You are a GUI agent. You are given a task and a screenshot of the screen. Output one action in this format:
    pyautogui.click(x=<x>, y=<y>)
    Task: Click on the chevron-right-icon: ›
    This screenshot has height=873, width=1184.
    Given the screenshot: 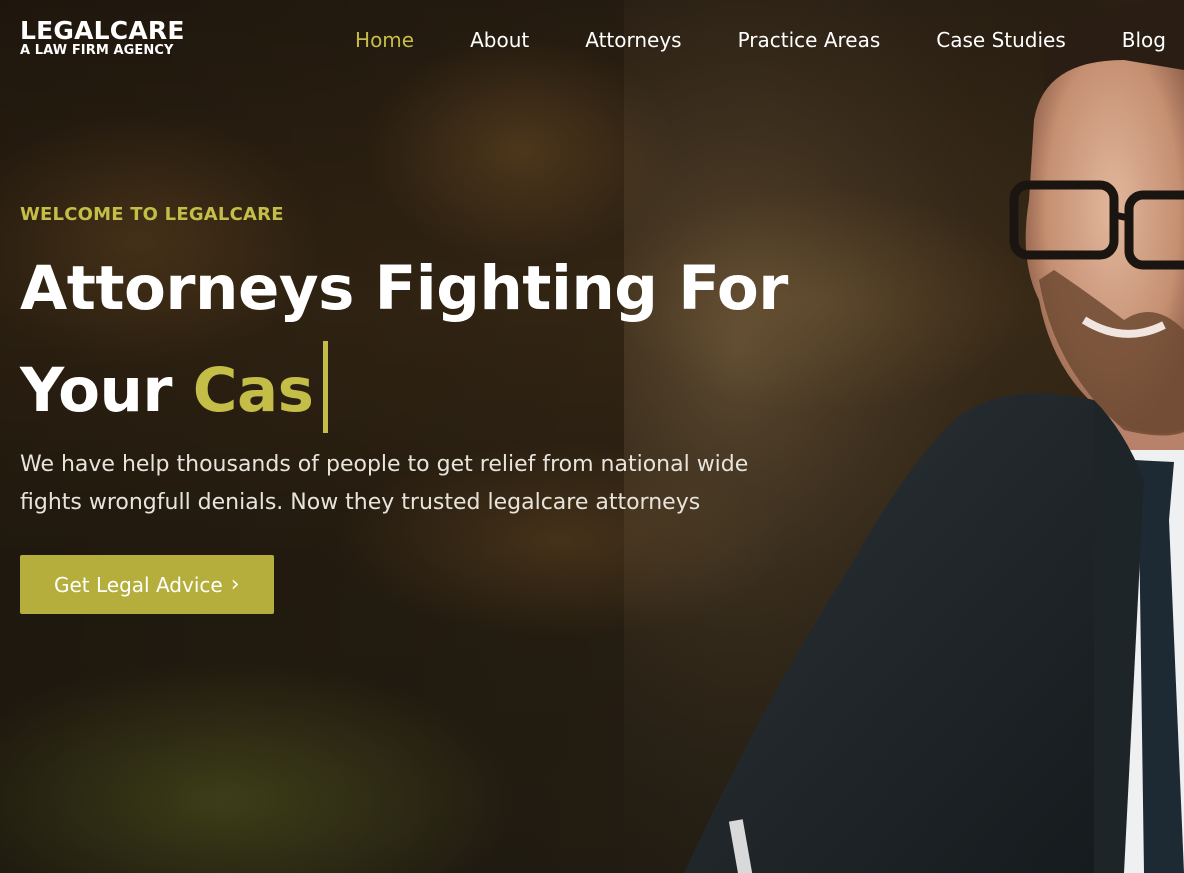 What is the action you would take?
    pyautogui.click(x=235, y=584)
    